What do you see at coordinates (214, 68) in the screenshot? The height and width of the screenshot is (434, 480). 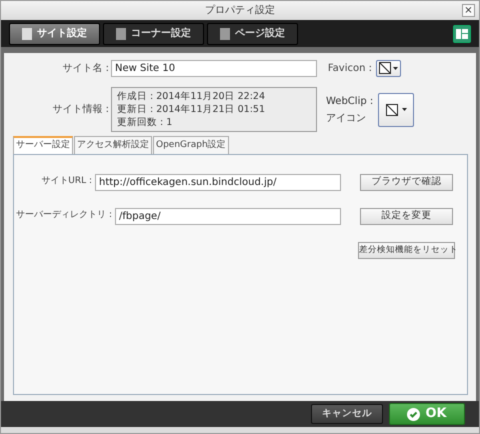 I see `text-field: New Site 10` at bounding box center [214, 68].